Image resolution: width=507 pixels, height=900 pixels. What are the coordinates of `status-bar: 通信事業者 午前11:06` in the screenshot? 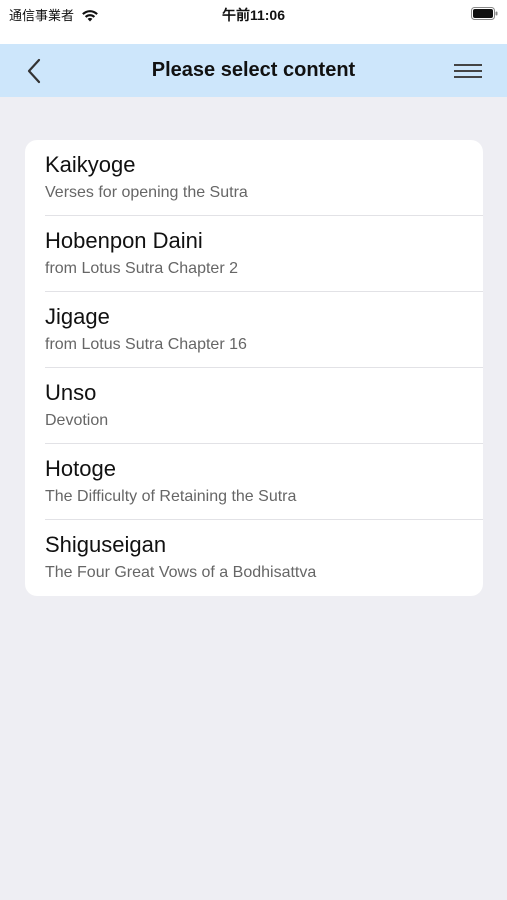 It's located at (253, 22).